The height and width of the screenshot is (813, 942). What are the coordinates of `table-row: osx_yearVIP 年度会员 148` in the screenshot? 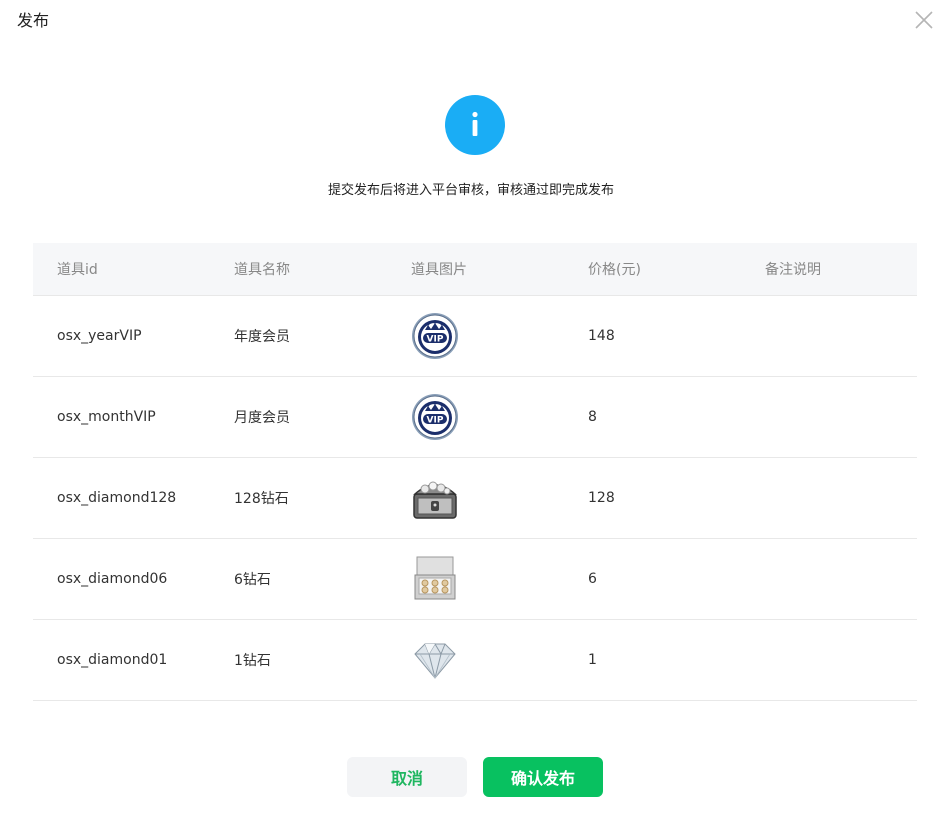 It's located at (475, 336).